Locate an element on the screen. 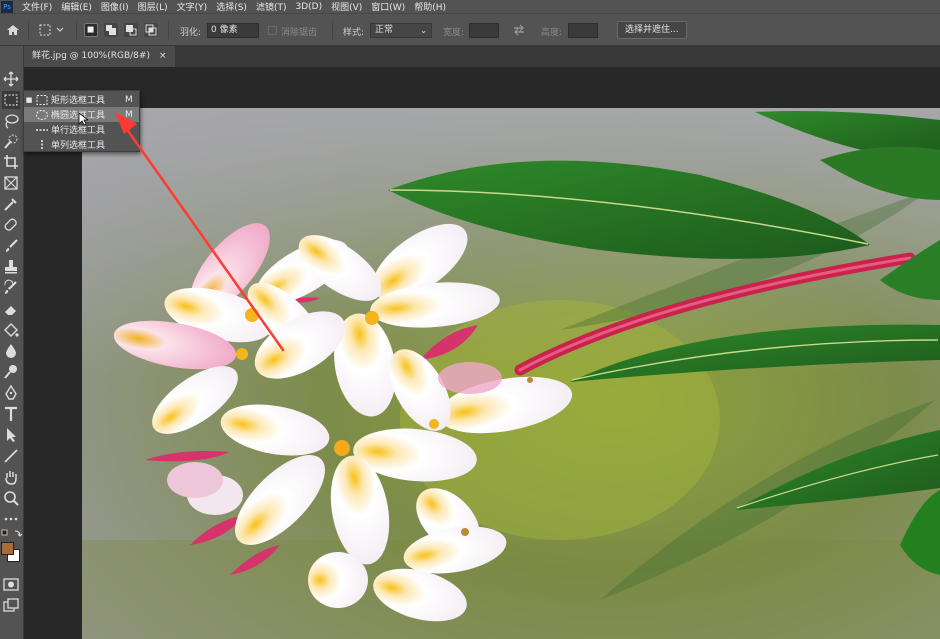 The width and height of the screenshot is (940, 639). menu-window: 窗口(W) is located at coordinates (388, 6).